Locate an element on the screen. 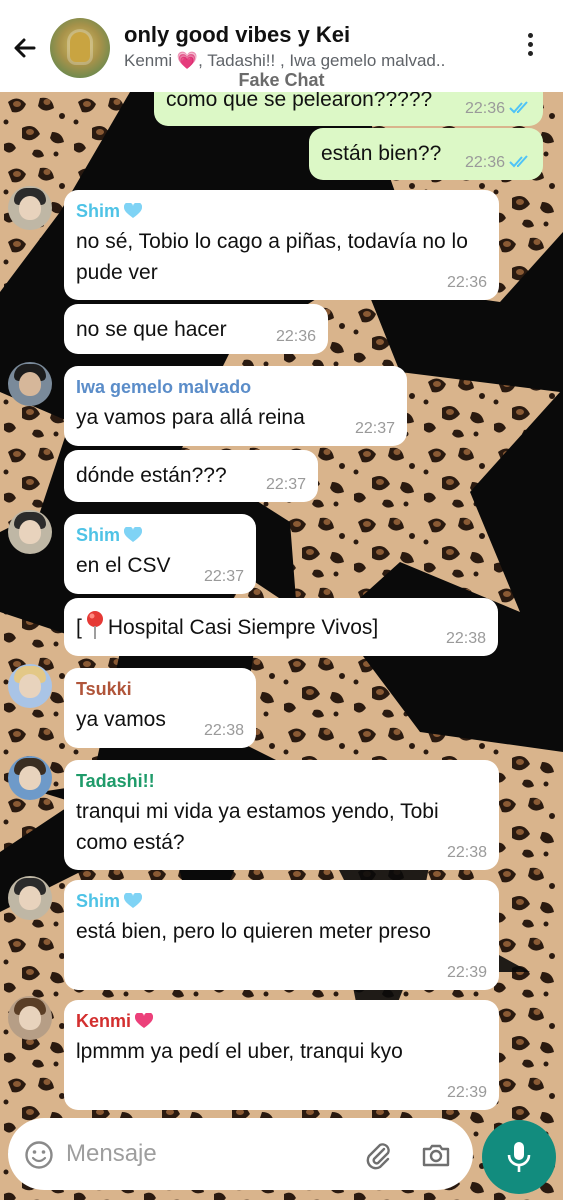 The height and width of the screenshot is (1200, 563). fake-chat-watermark: Fake Chat is located at coordinates (281, 80).